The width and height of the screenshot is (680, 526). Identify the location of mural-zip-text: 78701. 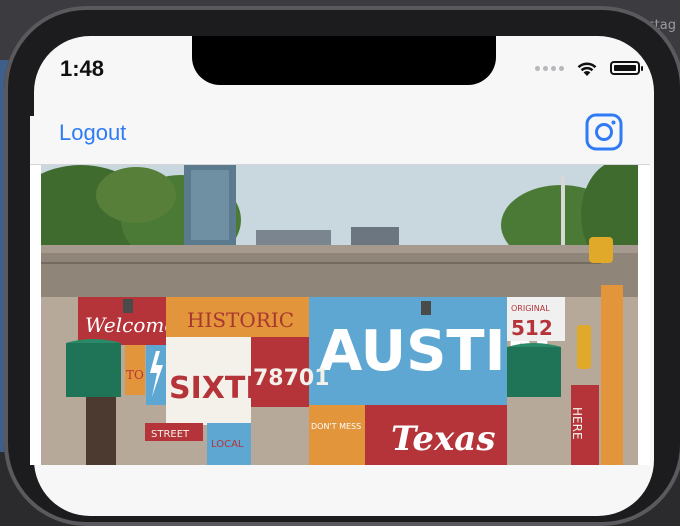
(291, 378).